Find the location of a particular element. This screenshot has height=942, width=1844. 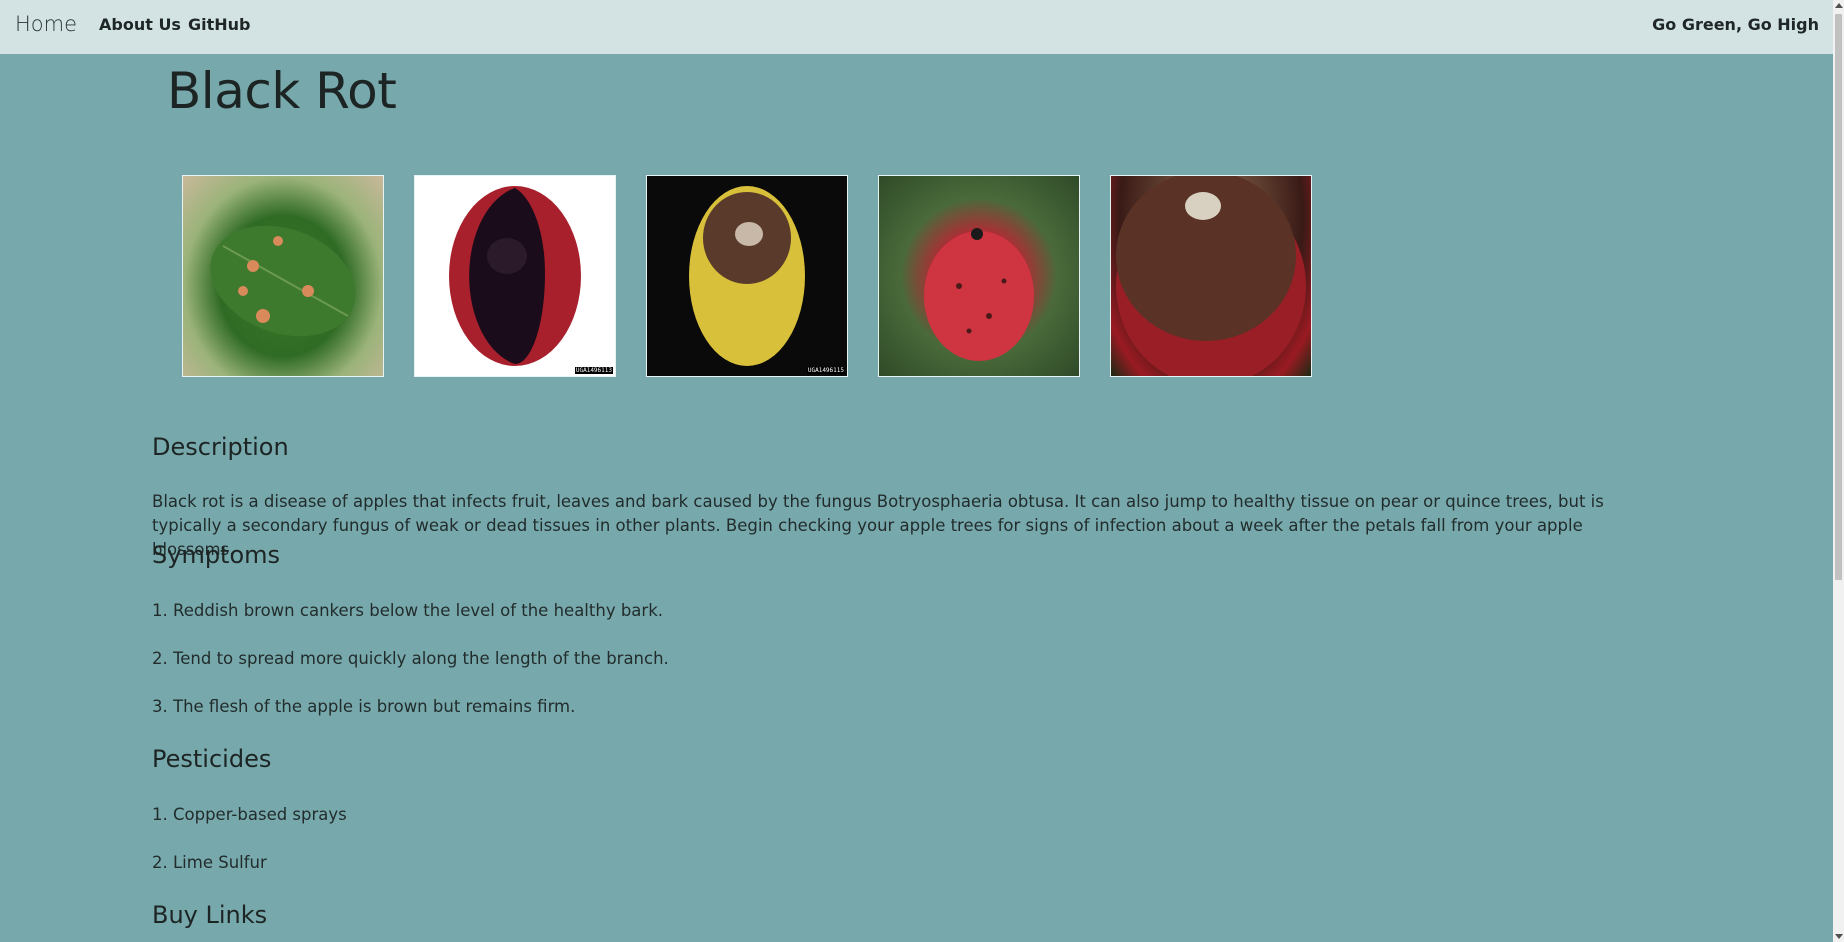

pesticides-heading: Pesticides is located at coordinates (212, 759).